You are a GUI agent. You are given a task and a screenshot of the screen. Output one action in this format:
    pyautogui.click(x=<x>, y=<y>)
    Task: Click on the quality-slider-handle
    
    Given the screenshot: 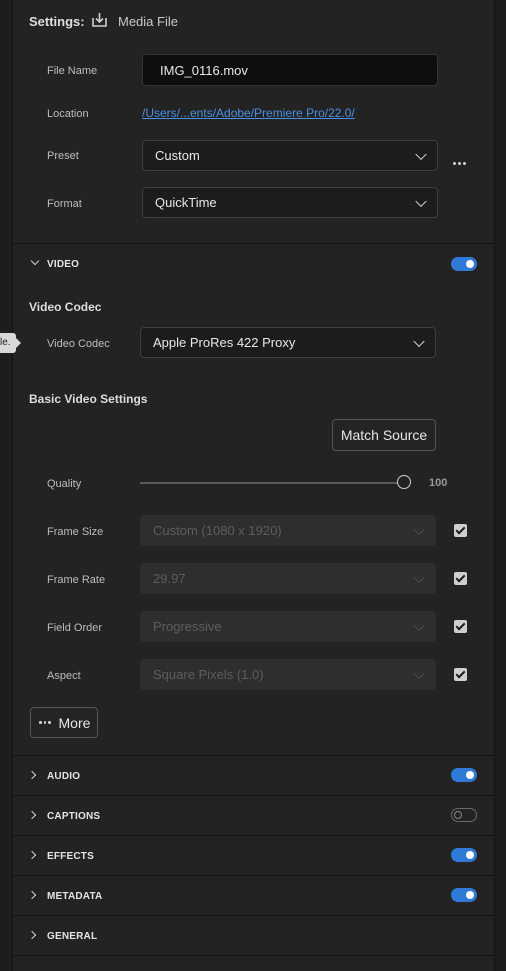 What is the action you would take?
    pyautogui.click(x=404, y=482)
    